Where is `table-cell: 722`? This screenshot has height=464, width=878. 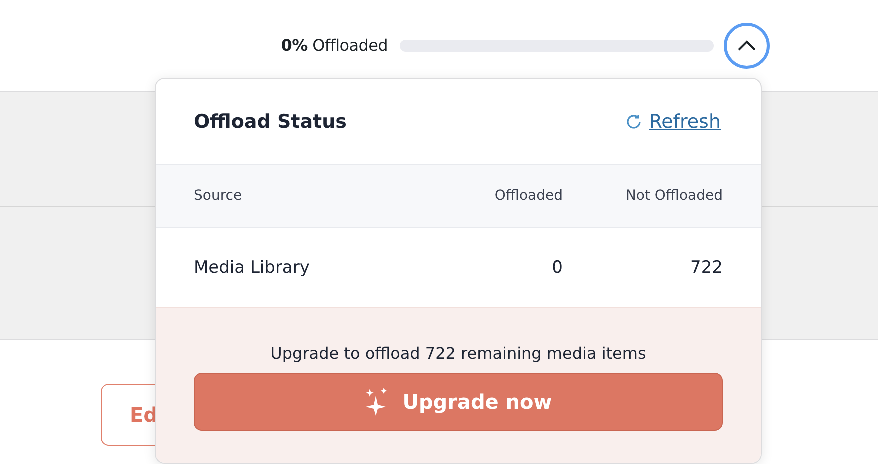
table-cell: 722 is located at coordinates (706, 268).